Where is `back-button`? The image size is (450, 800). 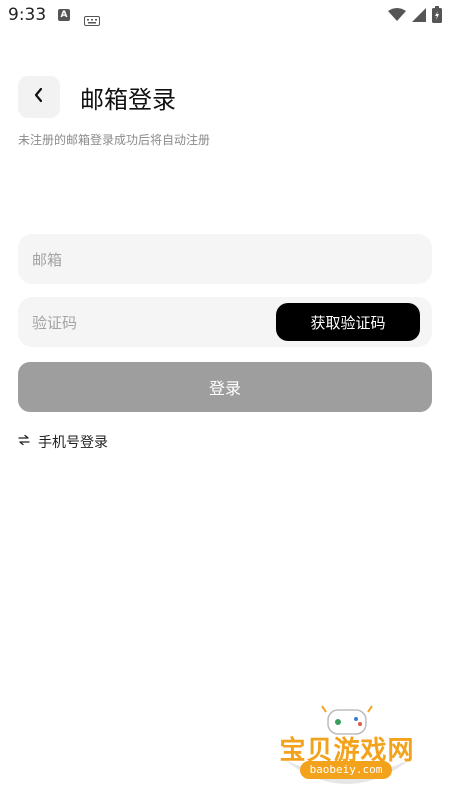
back-button is located at coordinates (39, 97).